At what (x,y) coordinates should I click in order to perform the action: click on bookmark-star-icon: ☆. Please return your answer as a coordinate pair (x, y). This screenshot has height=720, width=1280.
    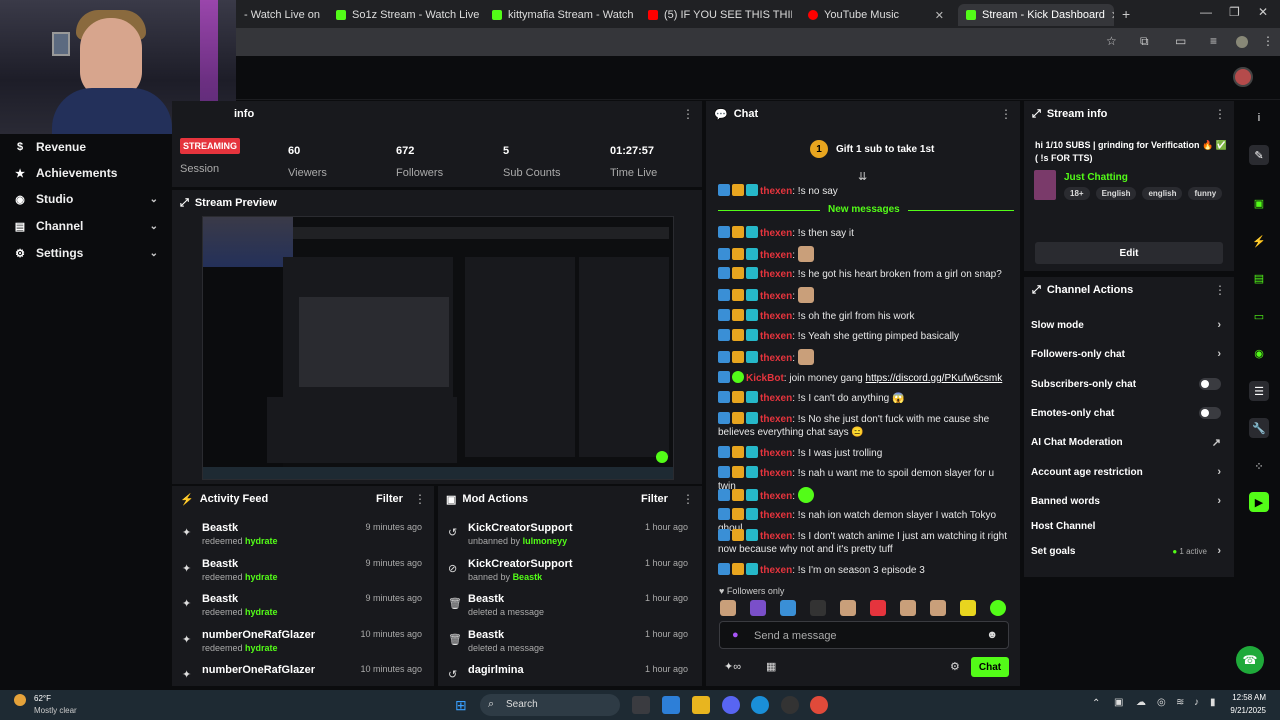
    Looking at the image, I should click on (1111, 41).